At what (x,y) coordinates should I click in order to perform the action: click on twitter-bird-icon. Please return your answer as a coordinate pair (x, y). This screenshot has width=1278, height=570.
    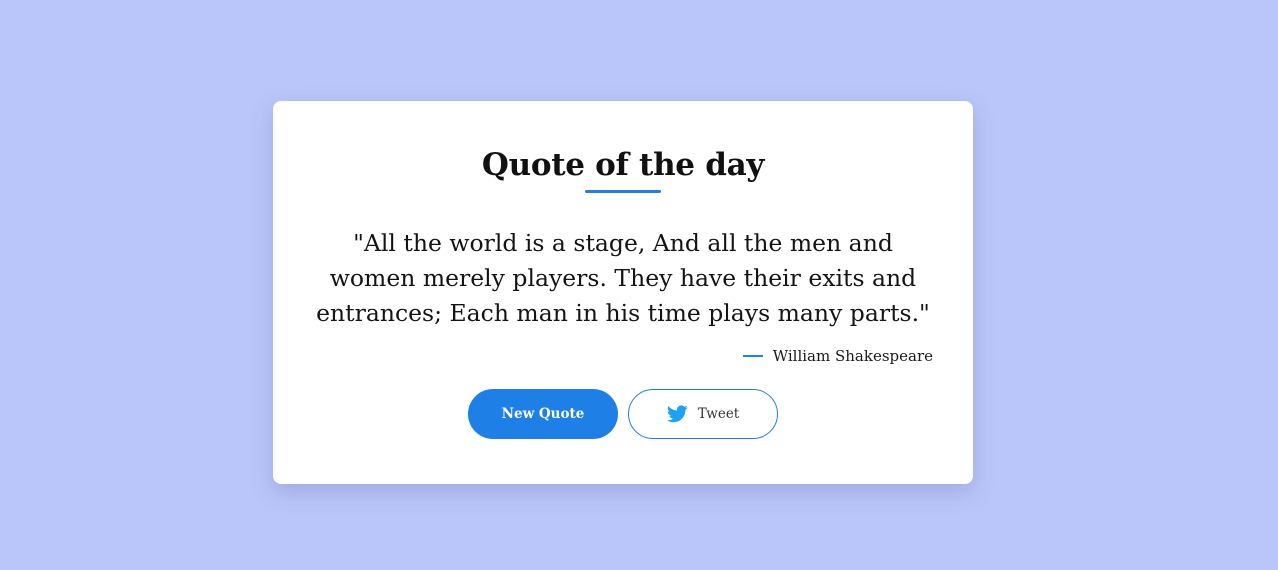
    Looking at the image, I should click on (677, 414).